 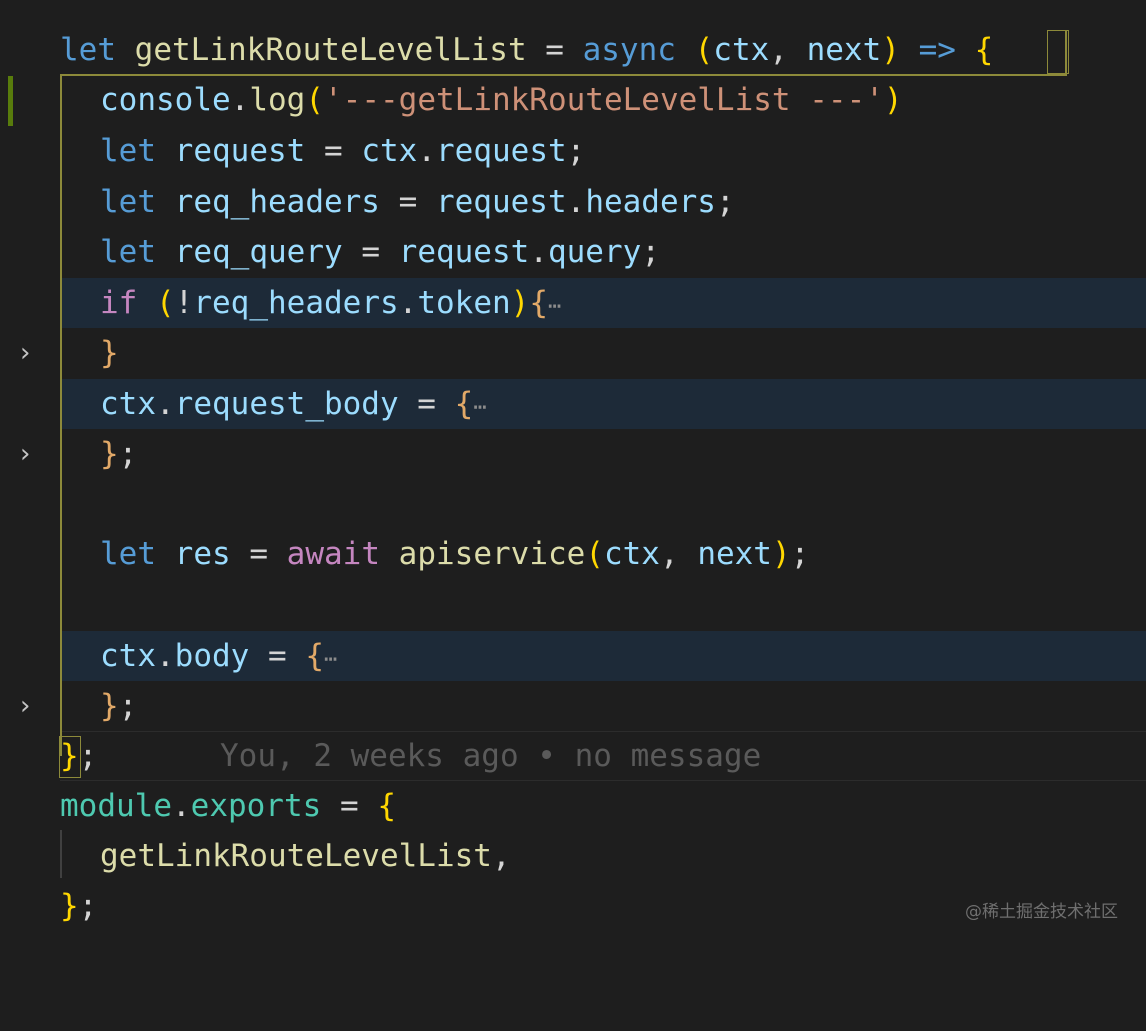 I want to click on function-name-token: log, so click(x=277, y=100).